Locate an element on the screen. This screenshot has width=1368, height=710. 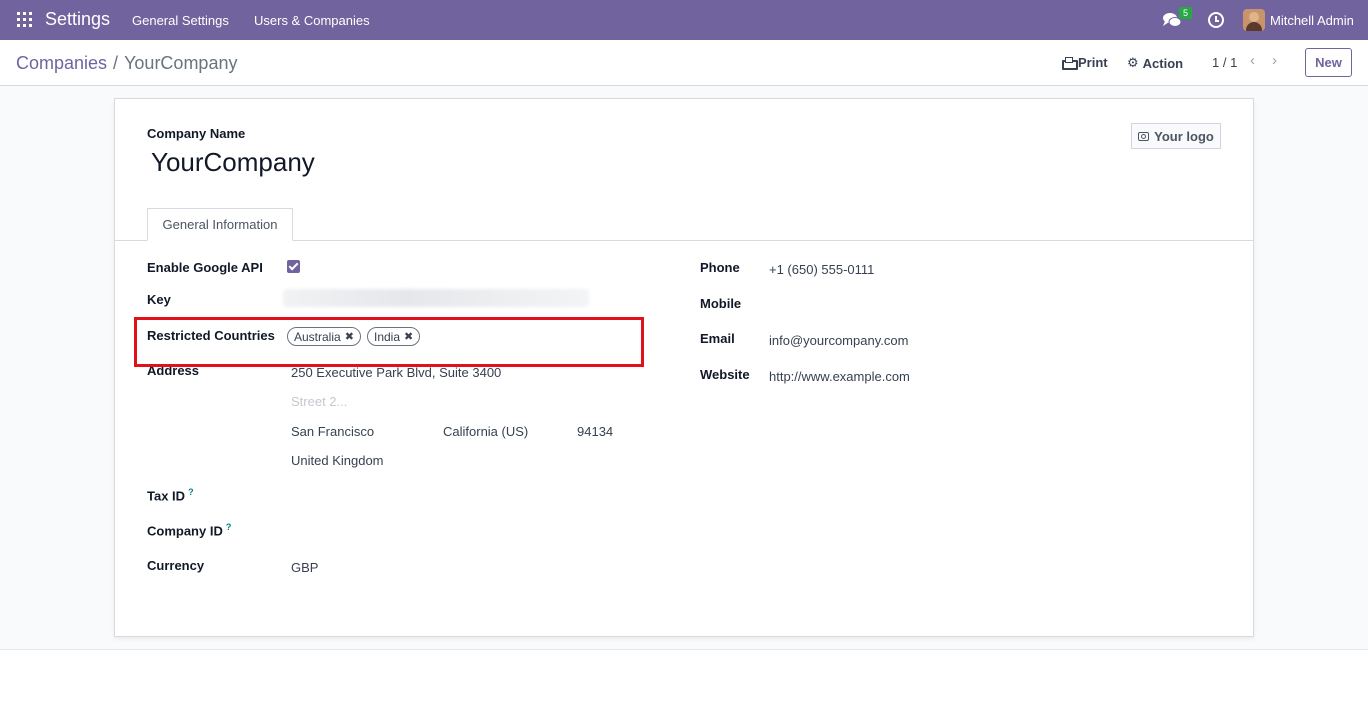
avatar is located at coordinates (1254, 20).